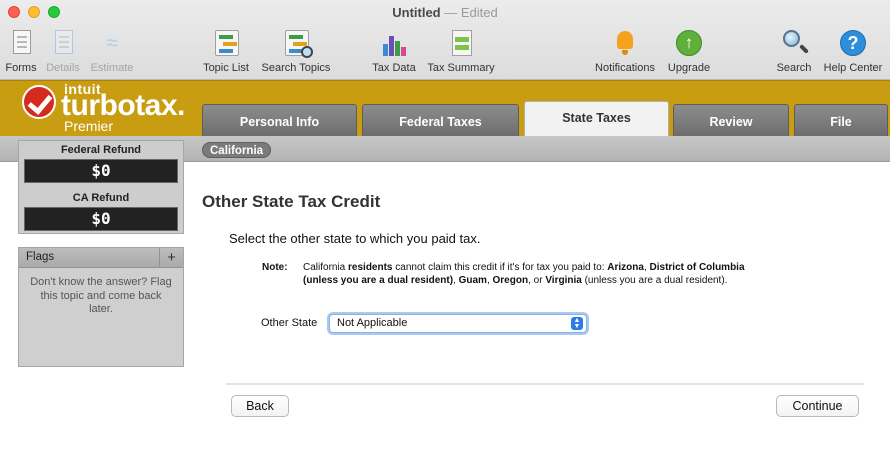 Image resolution: width=890 pixels, height=457 pixels. I want to click on forms-label: Forms, so click(21, 68).